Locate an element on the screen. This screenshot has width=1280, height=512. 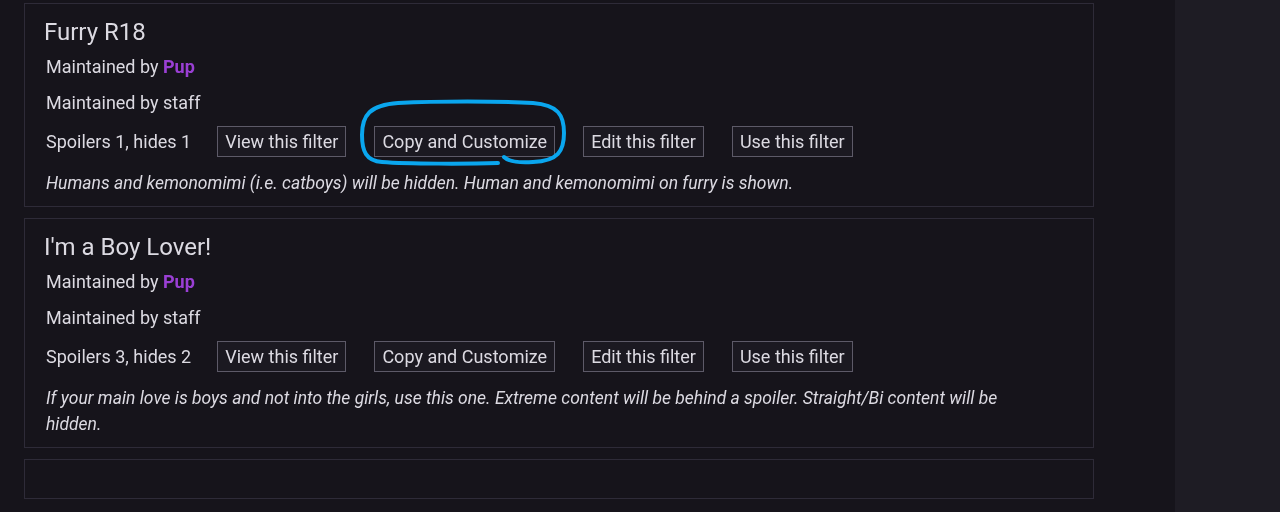
filter-summary: Spoilers 1, hides 1 is located at coordinates (119, 141).